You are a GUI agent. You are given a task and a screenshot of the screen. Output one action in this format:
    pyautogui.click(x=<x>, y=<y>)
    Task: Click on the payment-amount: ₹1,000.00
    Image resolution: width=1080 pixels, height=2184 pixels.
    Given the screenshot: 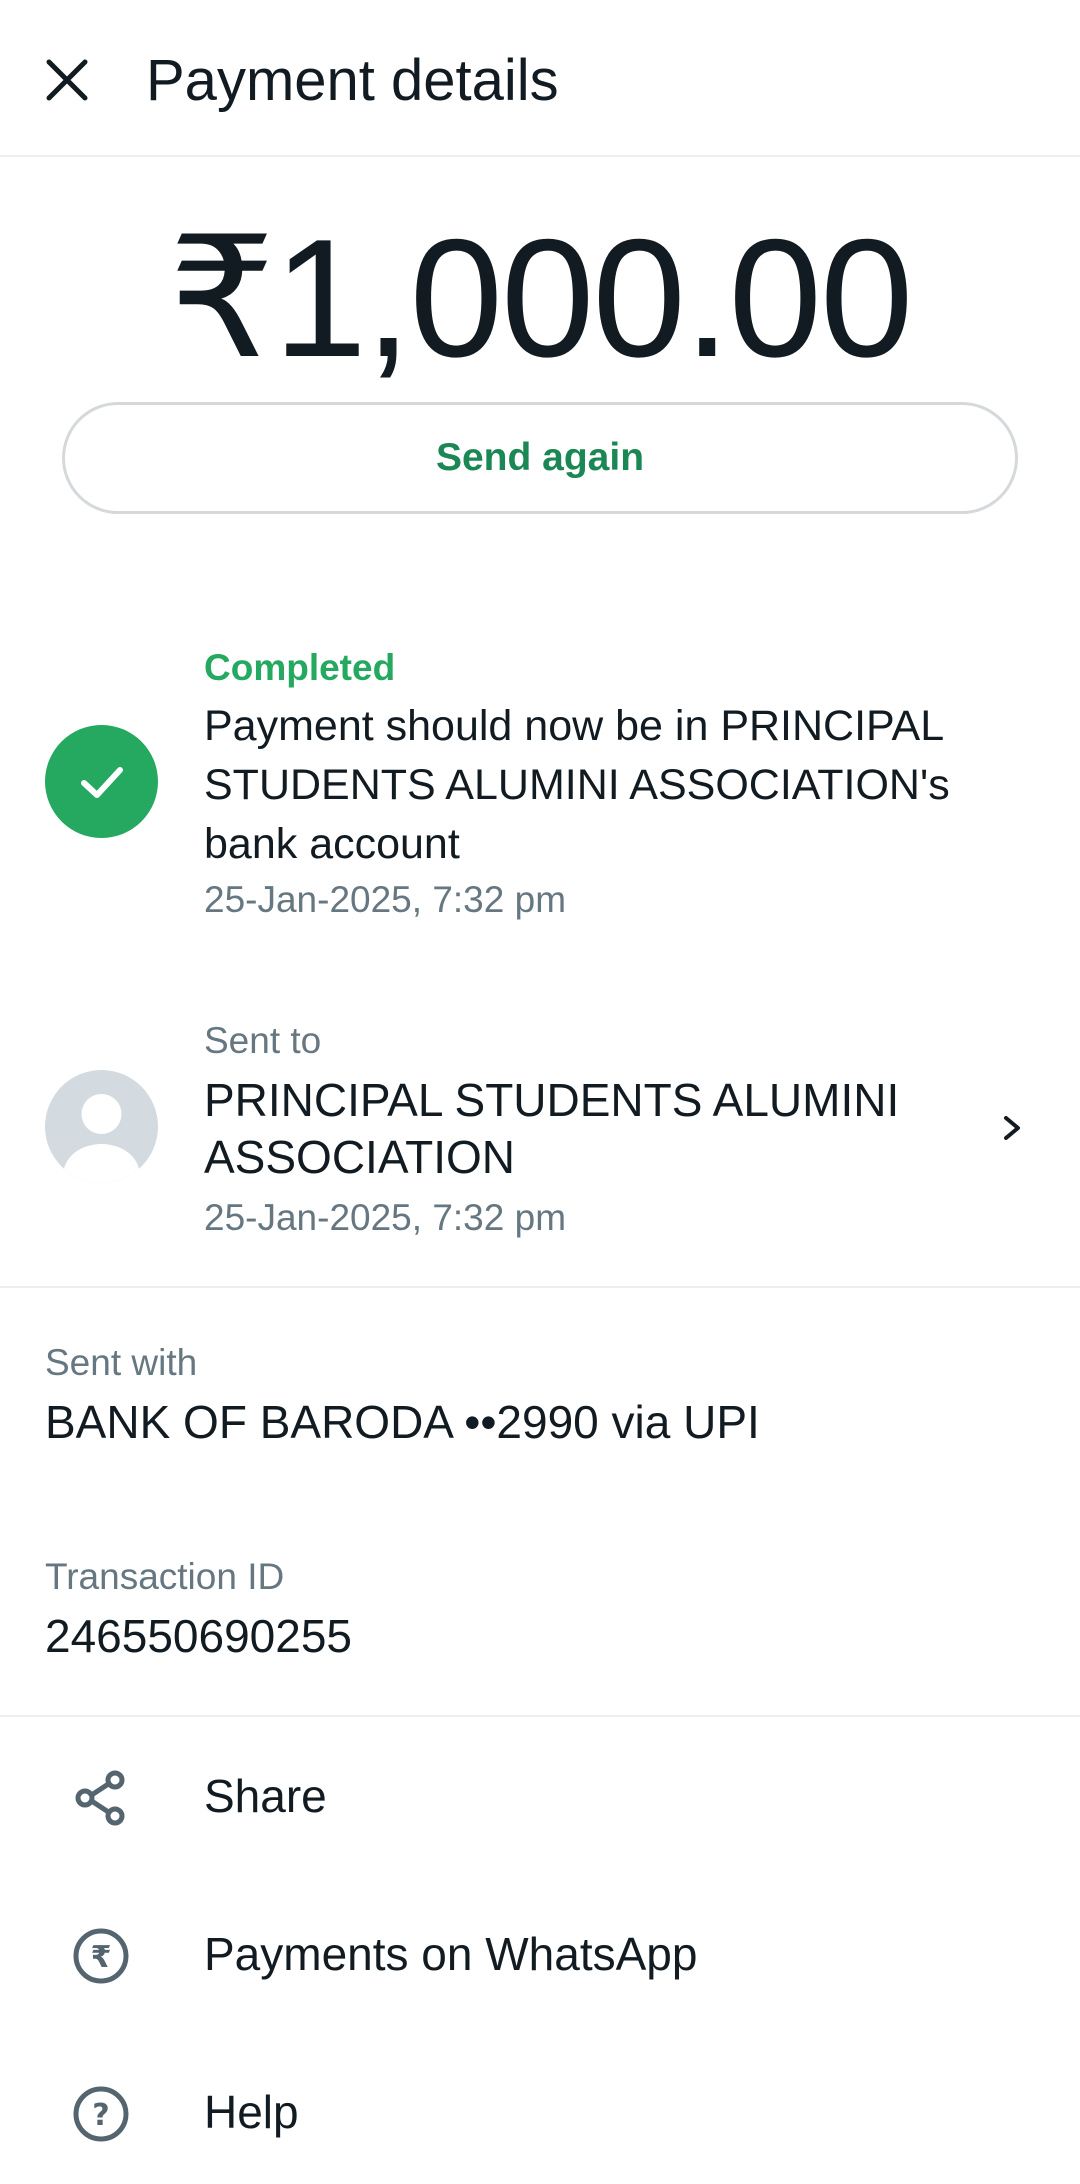 What is the action you would take?
    pyautogui.click(x=541, y=298)
    